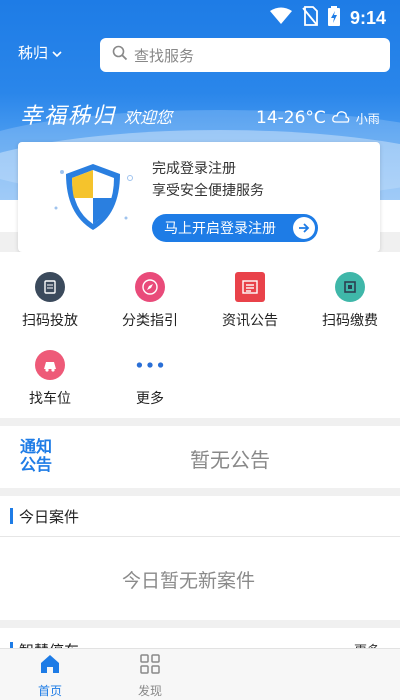 The width and height of the screenshot is (400, 700). I want to click on service-more: 更多, so click(150, 379).